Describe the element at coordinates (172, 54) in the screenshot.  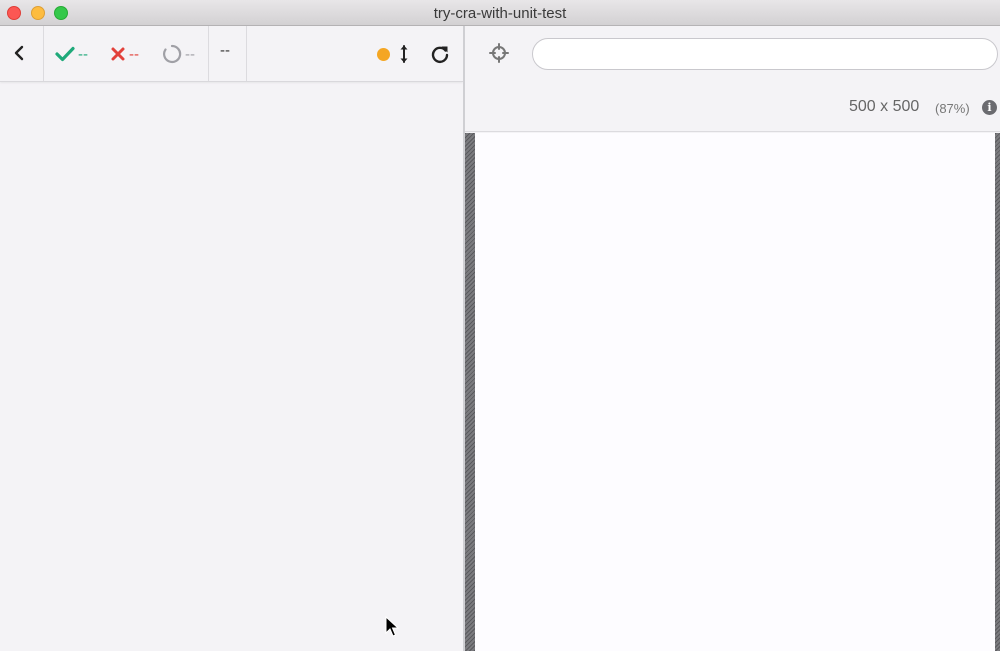
I see `circle-notch-icon` at that location.